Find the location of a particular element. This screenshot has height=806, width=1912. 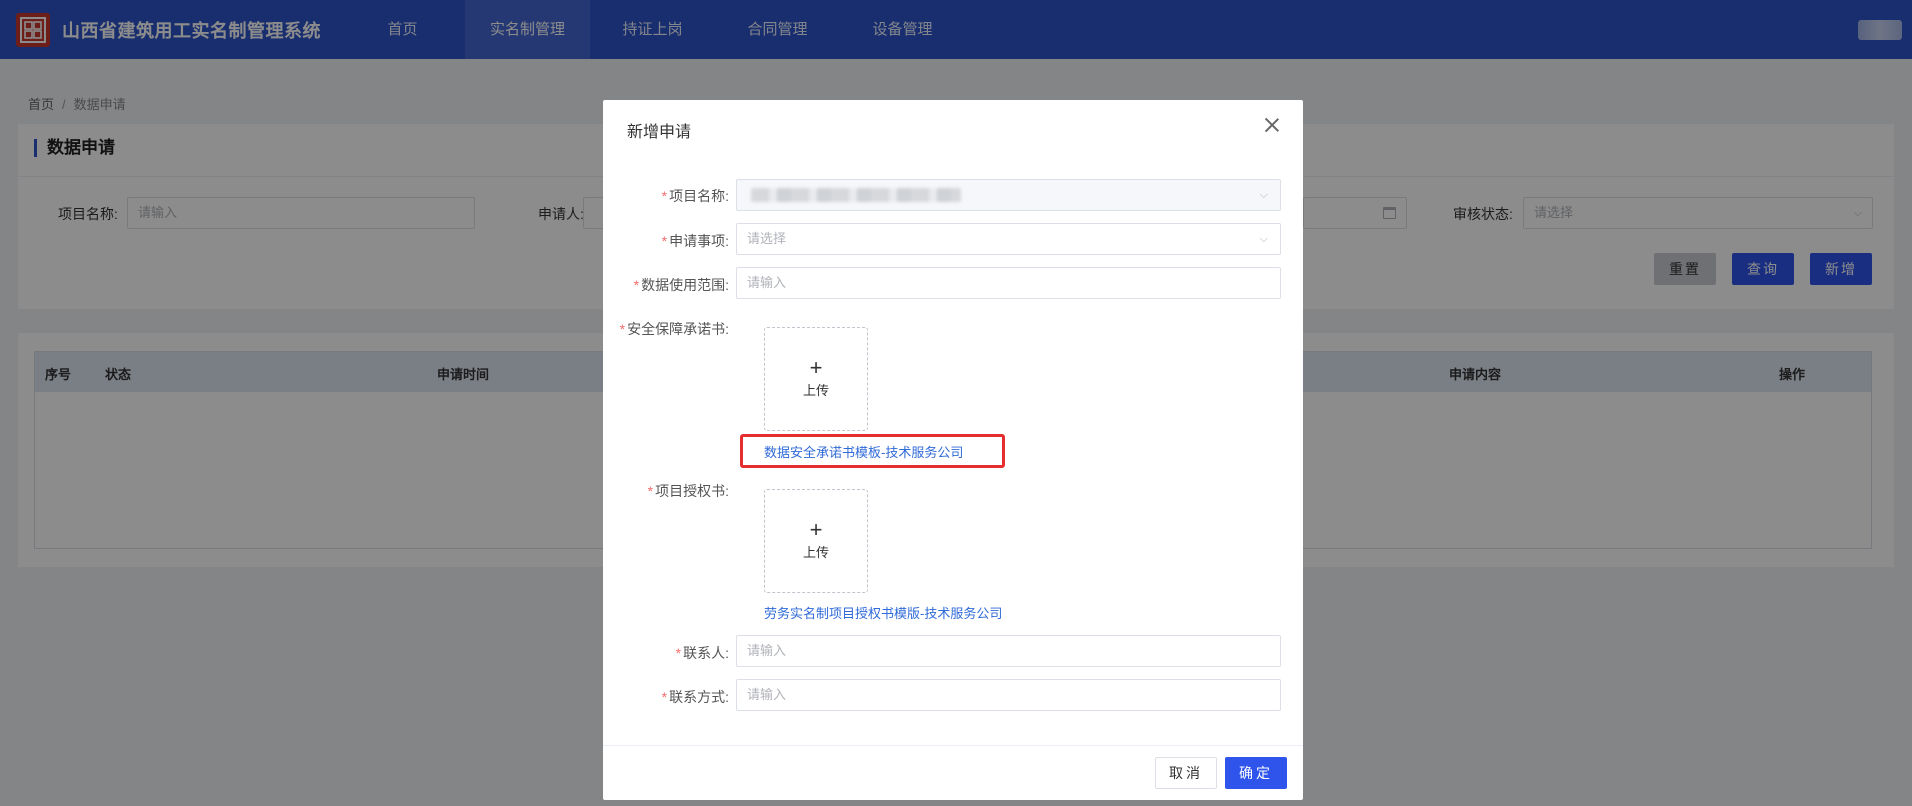

security-commitment-upload: + 上传 is located at coordinates (816, 379).